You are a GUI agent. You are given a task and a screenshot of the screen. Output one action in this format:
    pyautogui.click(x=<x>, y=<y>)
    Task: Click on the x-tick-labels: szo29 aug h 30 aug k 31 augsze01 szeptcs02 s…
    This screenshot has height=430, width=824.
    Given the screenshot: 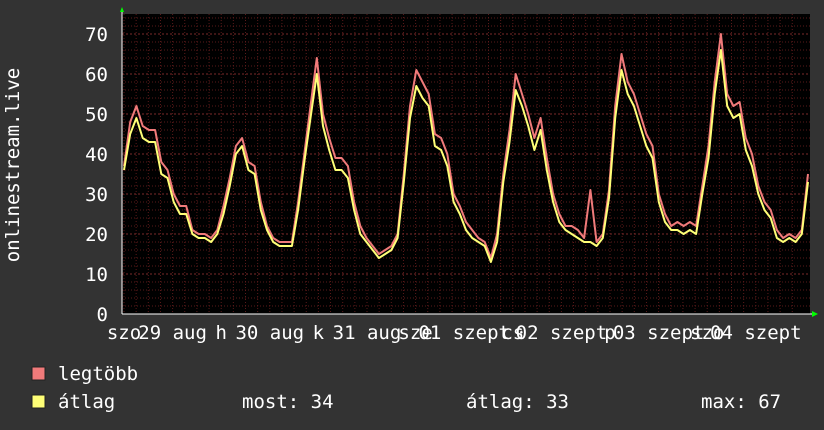 What is the action you would take?
    pyautogui.click(x=454, y=333)
    